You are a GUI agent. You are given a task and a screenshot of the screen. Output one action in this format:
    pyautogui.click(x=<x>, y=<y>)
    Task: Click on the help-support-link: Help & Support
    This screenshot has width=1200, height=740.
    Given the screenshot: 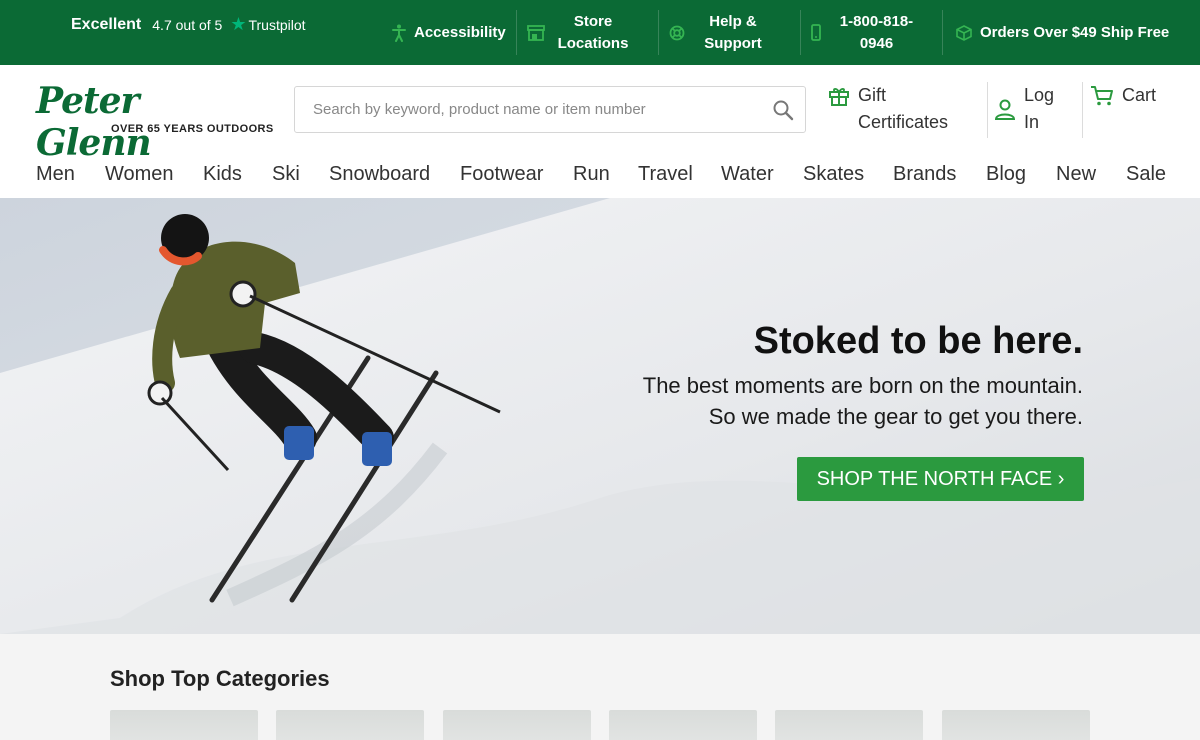 What is the action you would take?
    pyautogui.click(x=721, y=32)
    